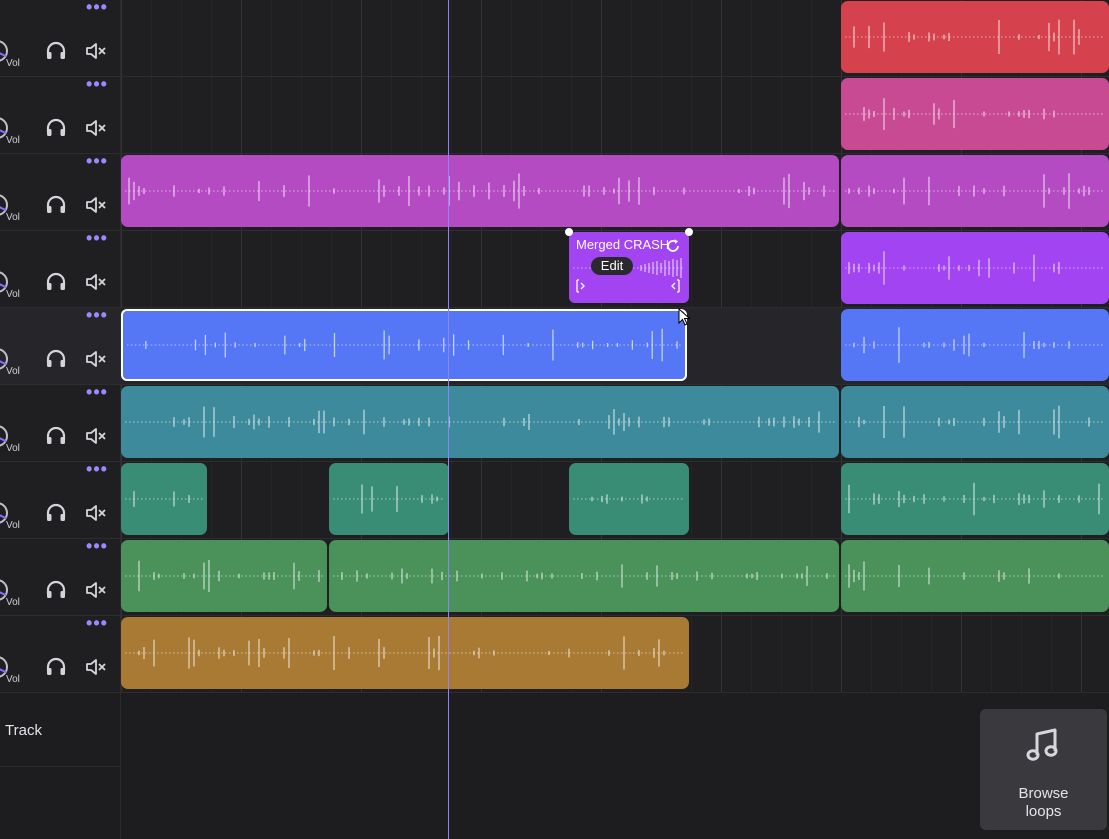 This screenshot has height=839, width=1109. I want to click on browse-loops-line1: Browse, so click(1043, 793).